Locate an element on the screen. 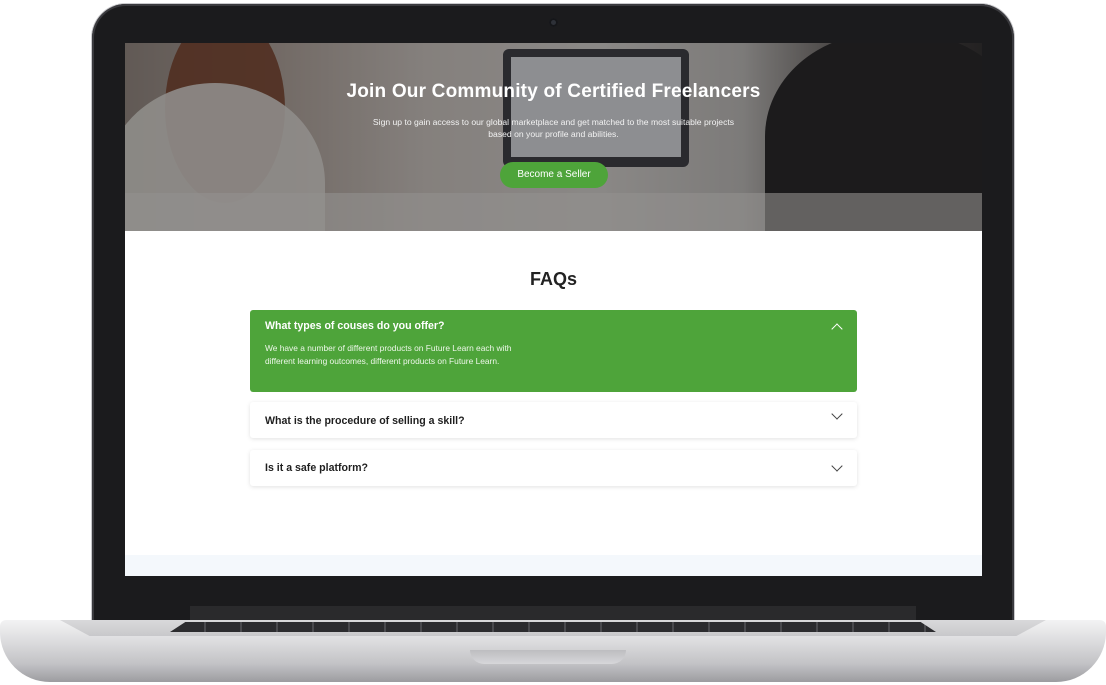  footer-strip is located at coordinates (553, 565).